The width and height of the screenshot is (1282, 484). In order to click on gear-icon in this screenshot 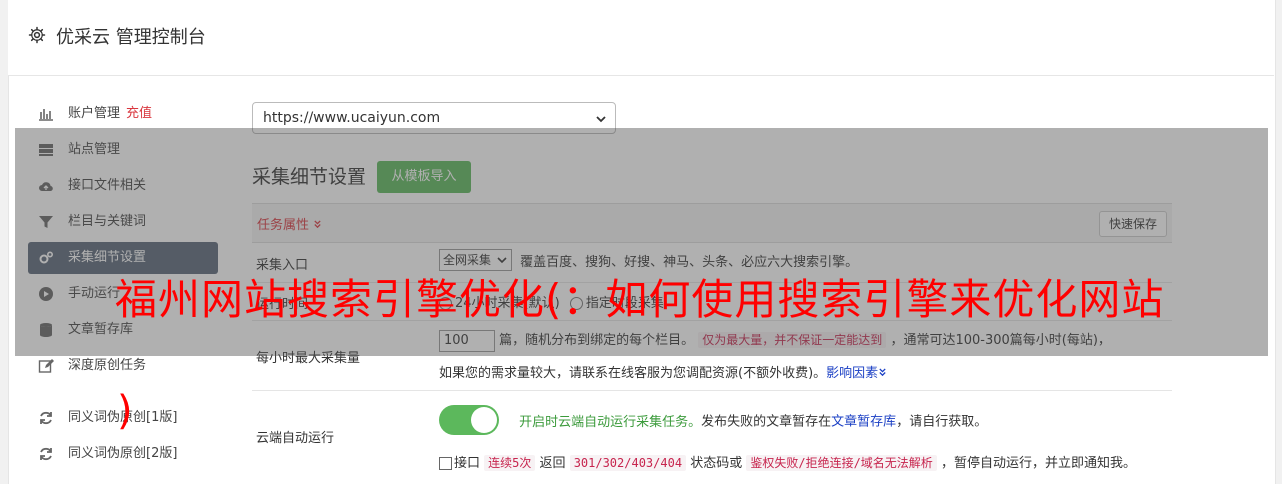, I will do `click(37, 35)`.